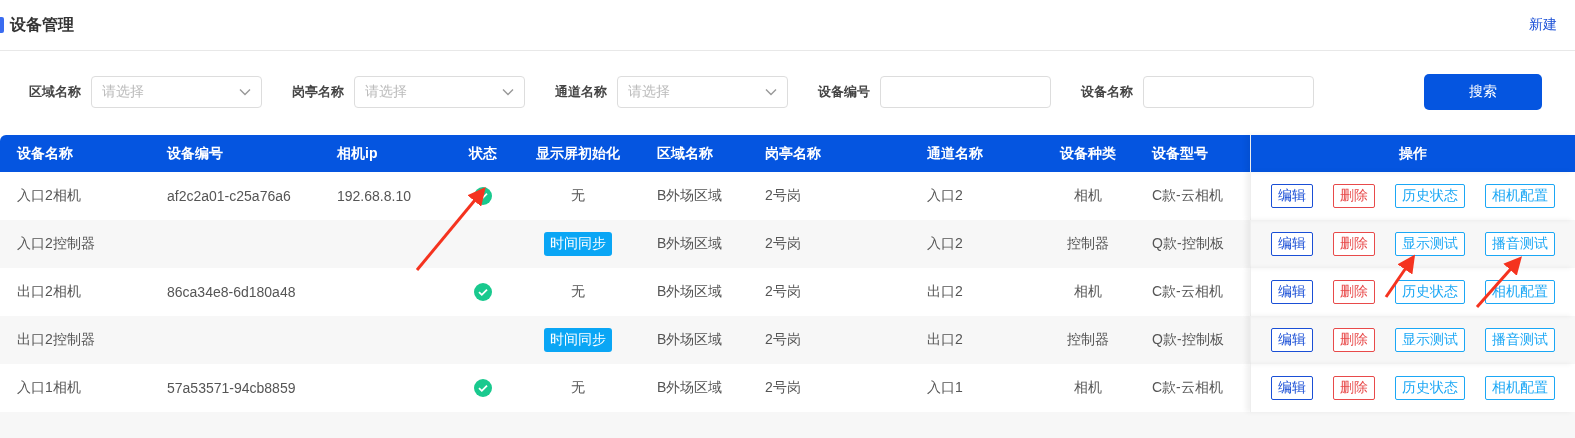 This screenshot has width=1575, height=438. Describe the element at coordinates (1413, 153) in the screenshot. I see `column-header: 操作` at that location.